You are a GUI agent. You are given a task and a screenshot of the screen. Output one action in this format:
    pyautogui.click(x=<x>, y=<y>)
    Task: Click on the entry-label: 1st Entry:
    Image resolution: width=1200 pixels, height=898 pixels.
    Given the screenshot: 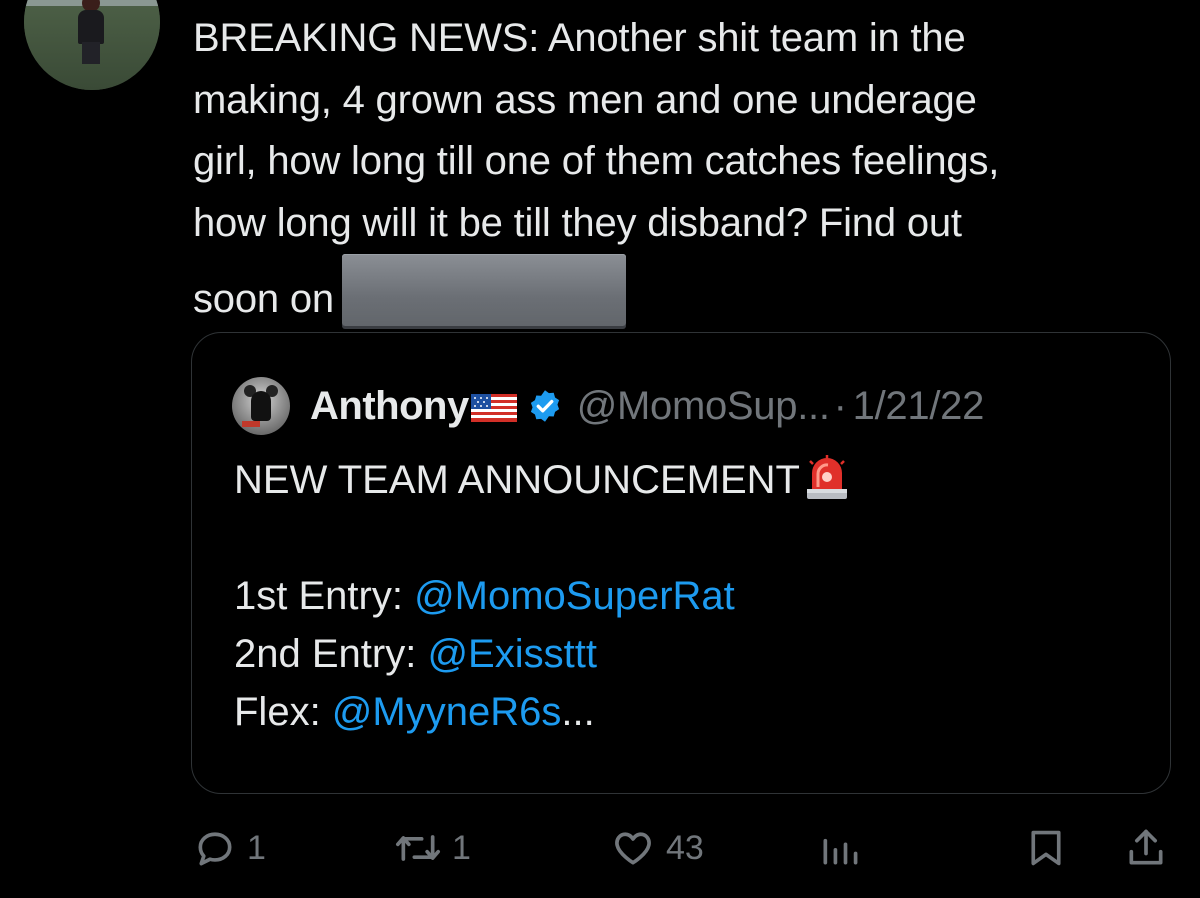 What is the action you would take?
    pyautogui.click(x=324, y=596)
    